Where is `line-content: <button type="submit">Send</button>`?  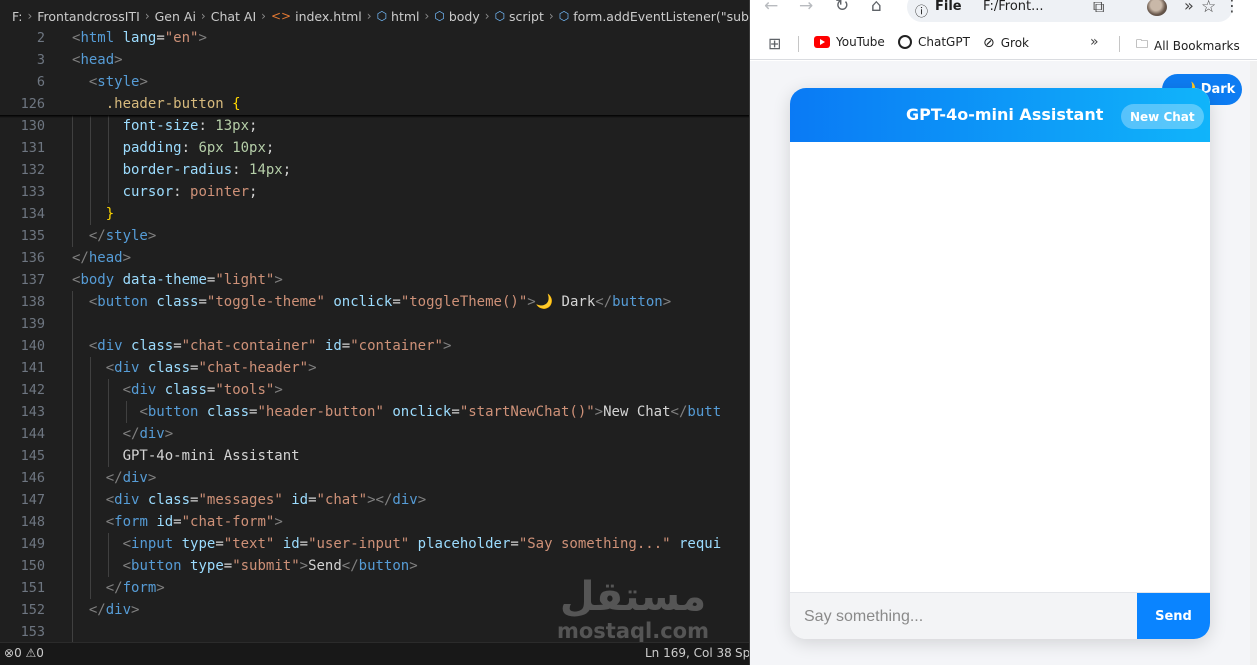
line-content: <button type="submit">Send</button> is located at coordinates (270, 566).